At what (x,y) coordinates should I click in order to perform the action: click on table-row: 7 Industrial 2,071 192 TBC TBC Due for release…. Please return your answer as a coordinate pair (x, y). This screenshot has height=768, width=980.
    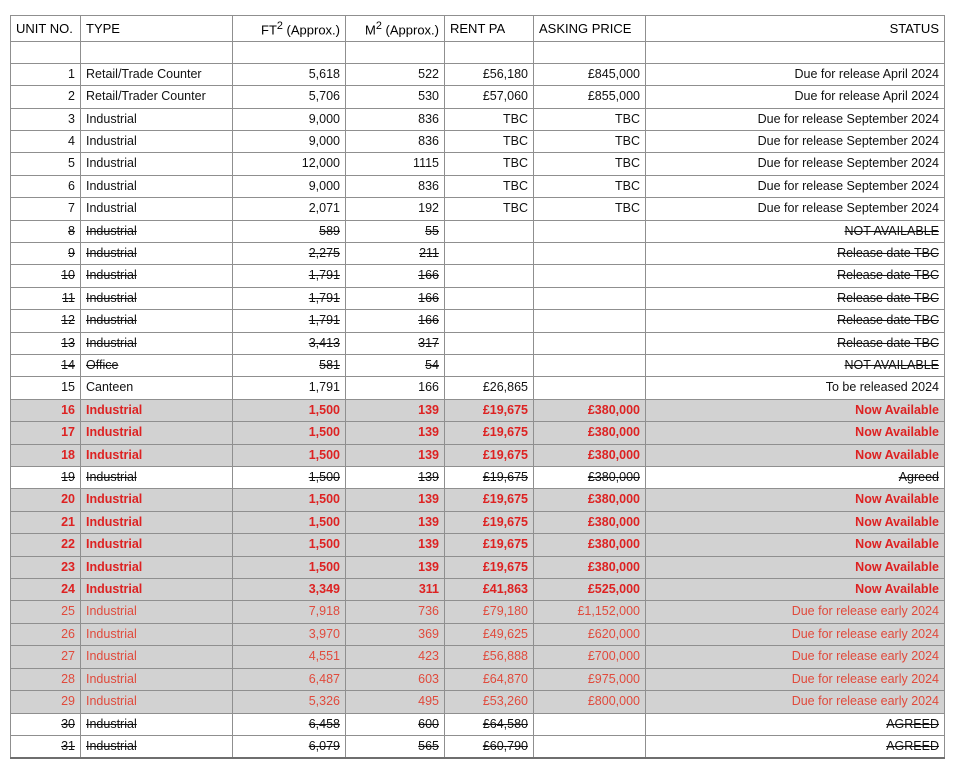
    Looking at the image, I should click on (477, 209).